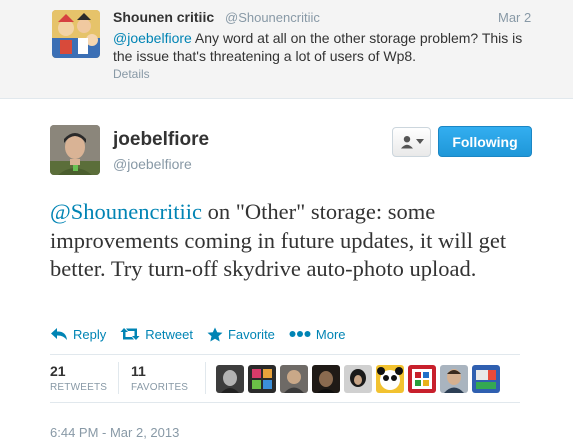  I want to click on favorite-action: Favorite, so click(241, 334).